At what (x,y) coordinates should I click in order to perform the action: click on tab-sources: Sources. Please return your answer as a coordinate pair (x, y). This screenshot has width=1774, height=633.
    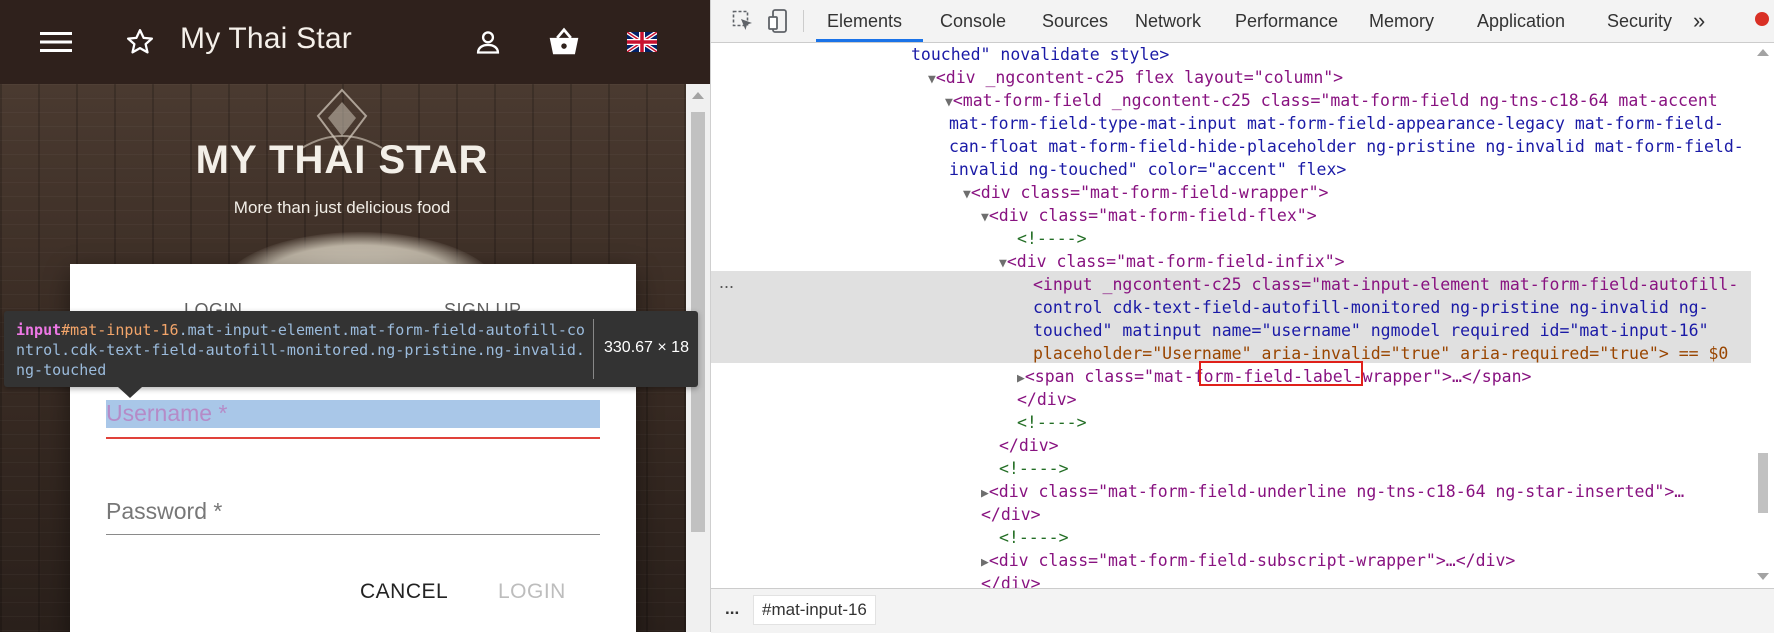
    Looking at the image, I should click on (1075, 21).